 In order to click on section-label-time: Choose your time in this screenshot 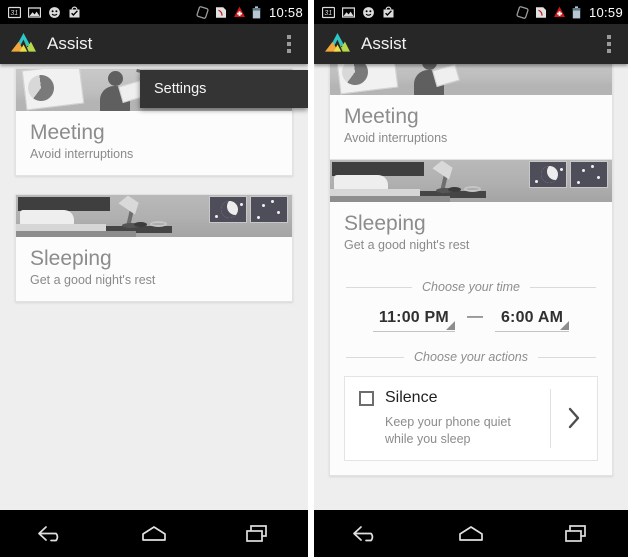, I will do `click(471, 287)`.